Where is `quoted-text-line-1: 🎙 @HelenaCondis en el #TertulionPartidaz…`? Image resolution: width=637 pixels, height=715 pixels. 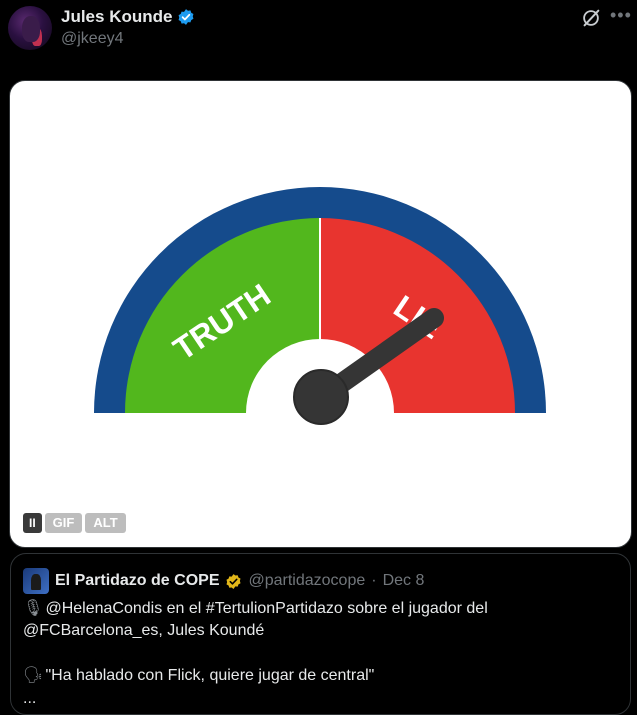 quoted-text-line-1: 🎙 @HelenaCondis en el #TertulionPartidaz… is located at coordinates (255, 608).